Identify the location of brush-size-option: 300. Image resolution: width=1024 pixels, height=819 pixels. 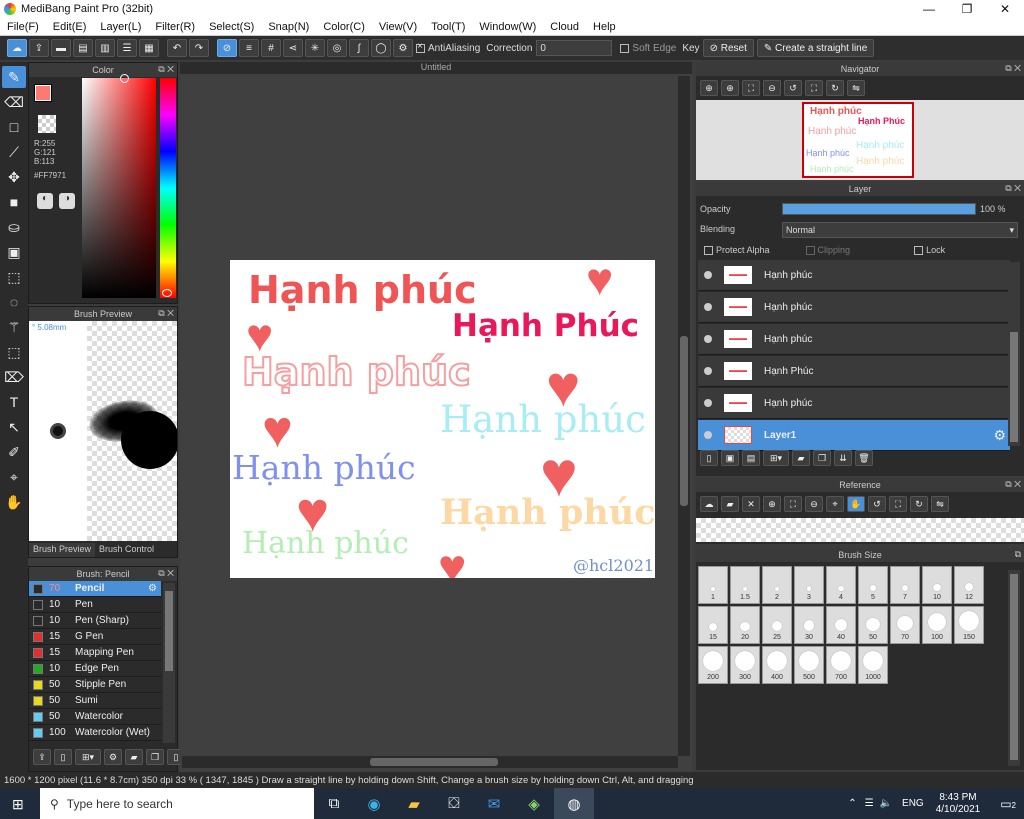
(745, 665).